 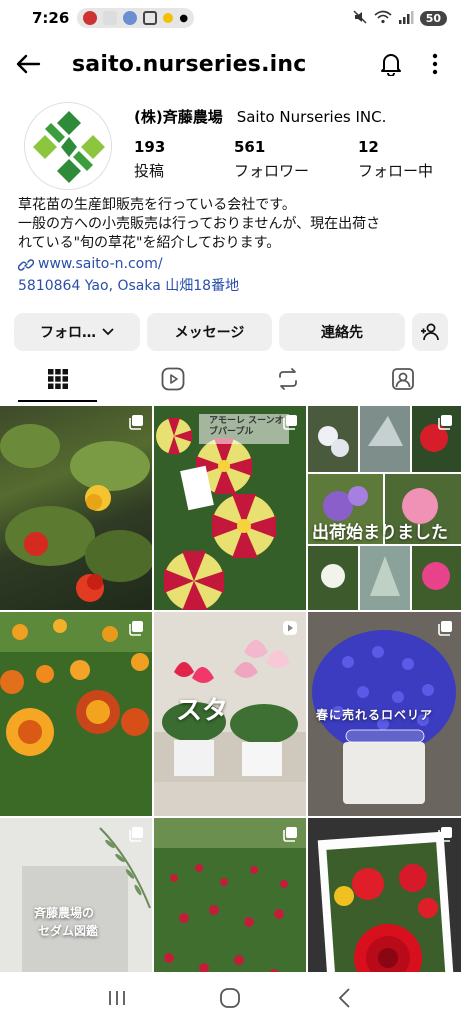 I want to click on notifications-button, so click(x=391, y=64).